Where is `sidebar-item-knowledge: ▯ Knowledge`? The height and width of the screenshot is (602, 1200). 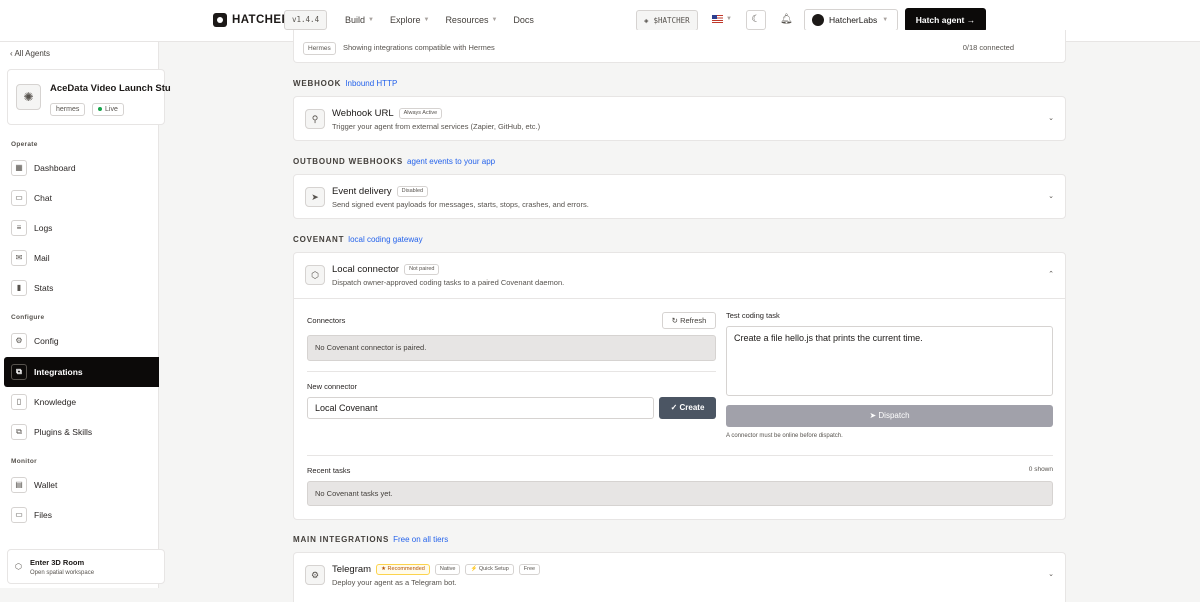 sidebar-item-knowledge: ▯ Knowledge is located at coordinates (81, 402).